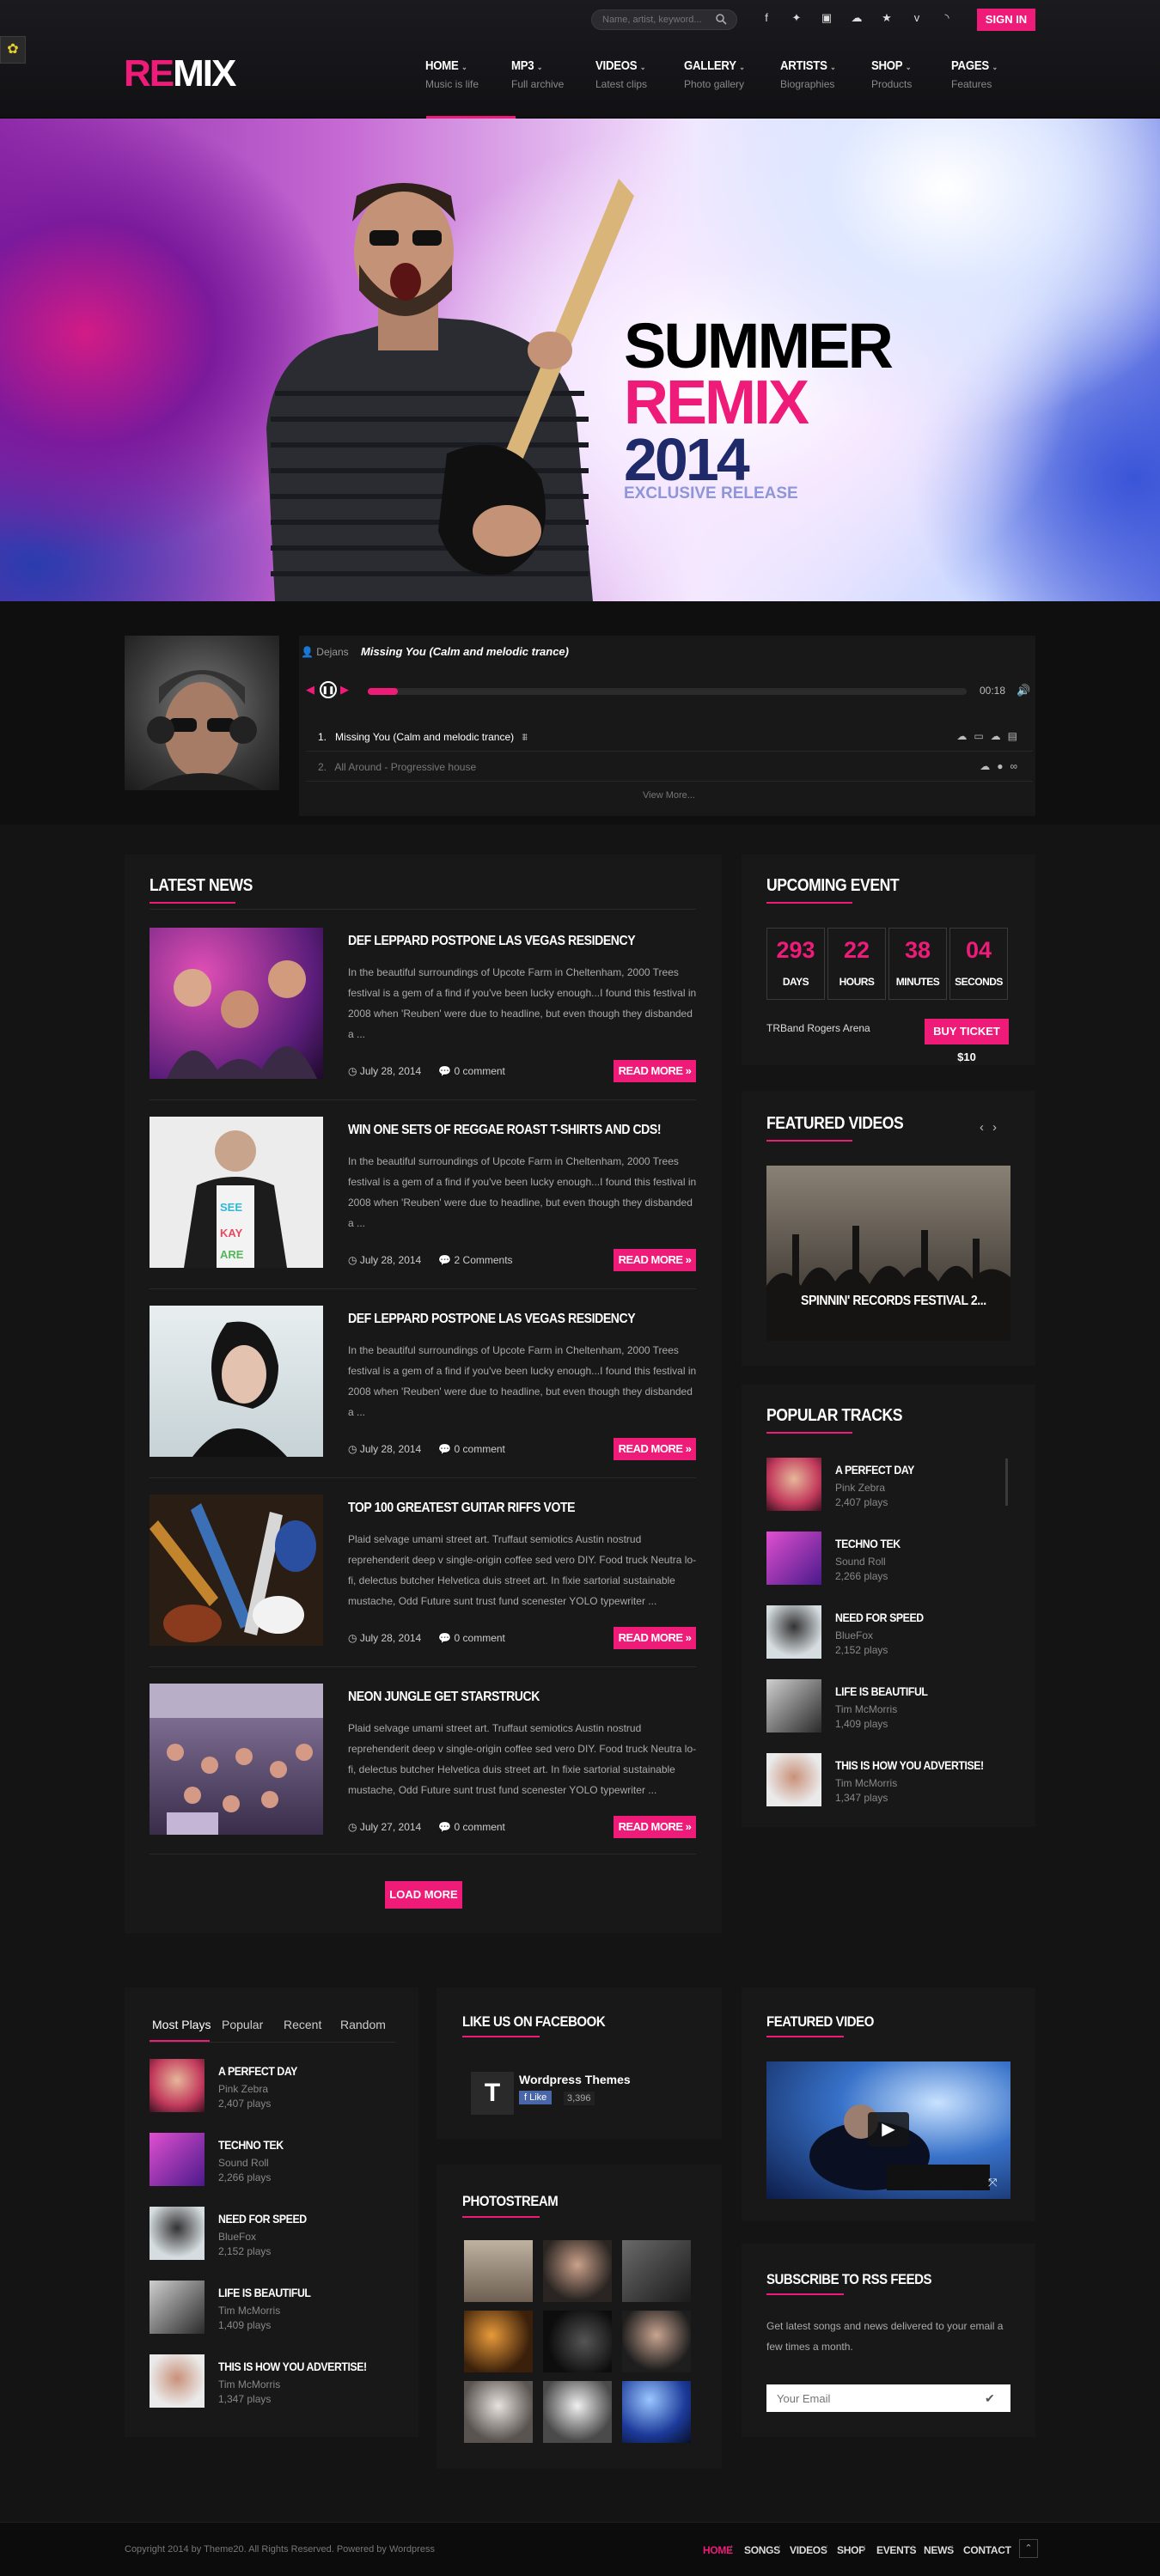 This screenshot has height=2576, width=1160. Describe the element at coordinates (891, 1642) in the screenshot. I see `popular-track-item: NEED FOR SPEED BlueFox 2,152 plays` at that location.